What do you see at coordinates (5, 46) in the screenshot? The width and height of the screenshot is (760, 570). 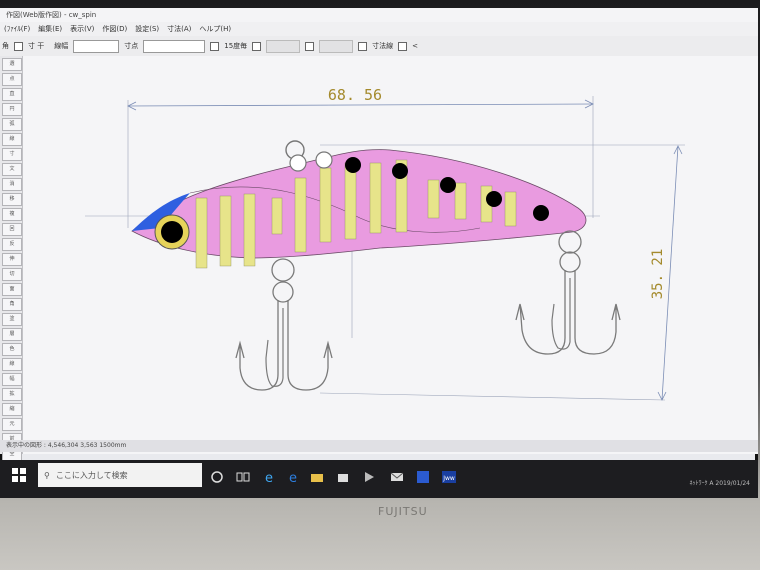 I see `toolbar-corner-label: 角` at bounding box center [5, 46].